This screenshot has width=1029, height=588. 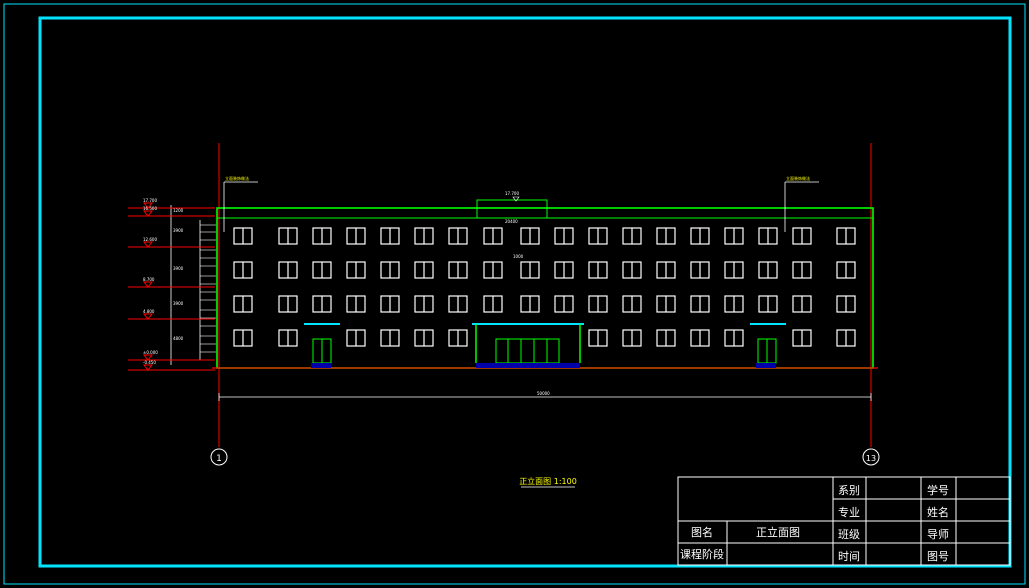 What do you see at coordinates (178, 338) in the screenshot?
I see `floor-dimension-label: 4800` at bounding box center [178, 338].